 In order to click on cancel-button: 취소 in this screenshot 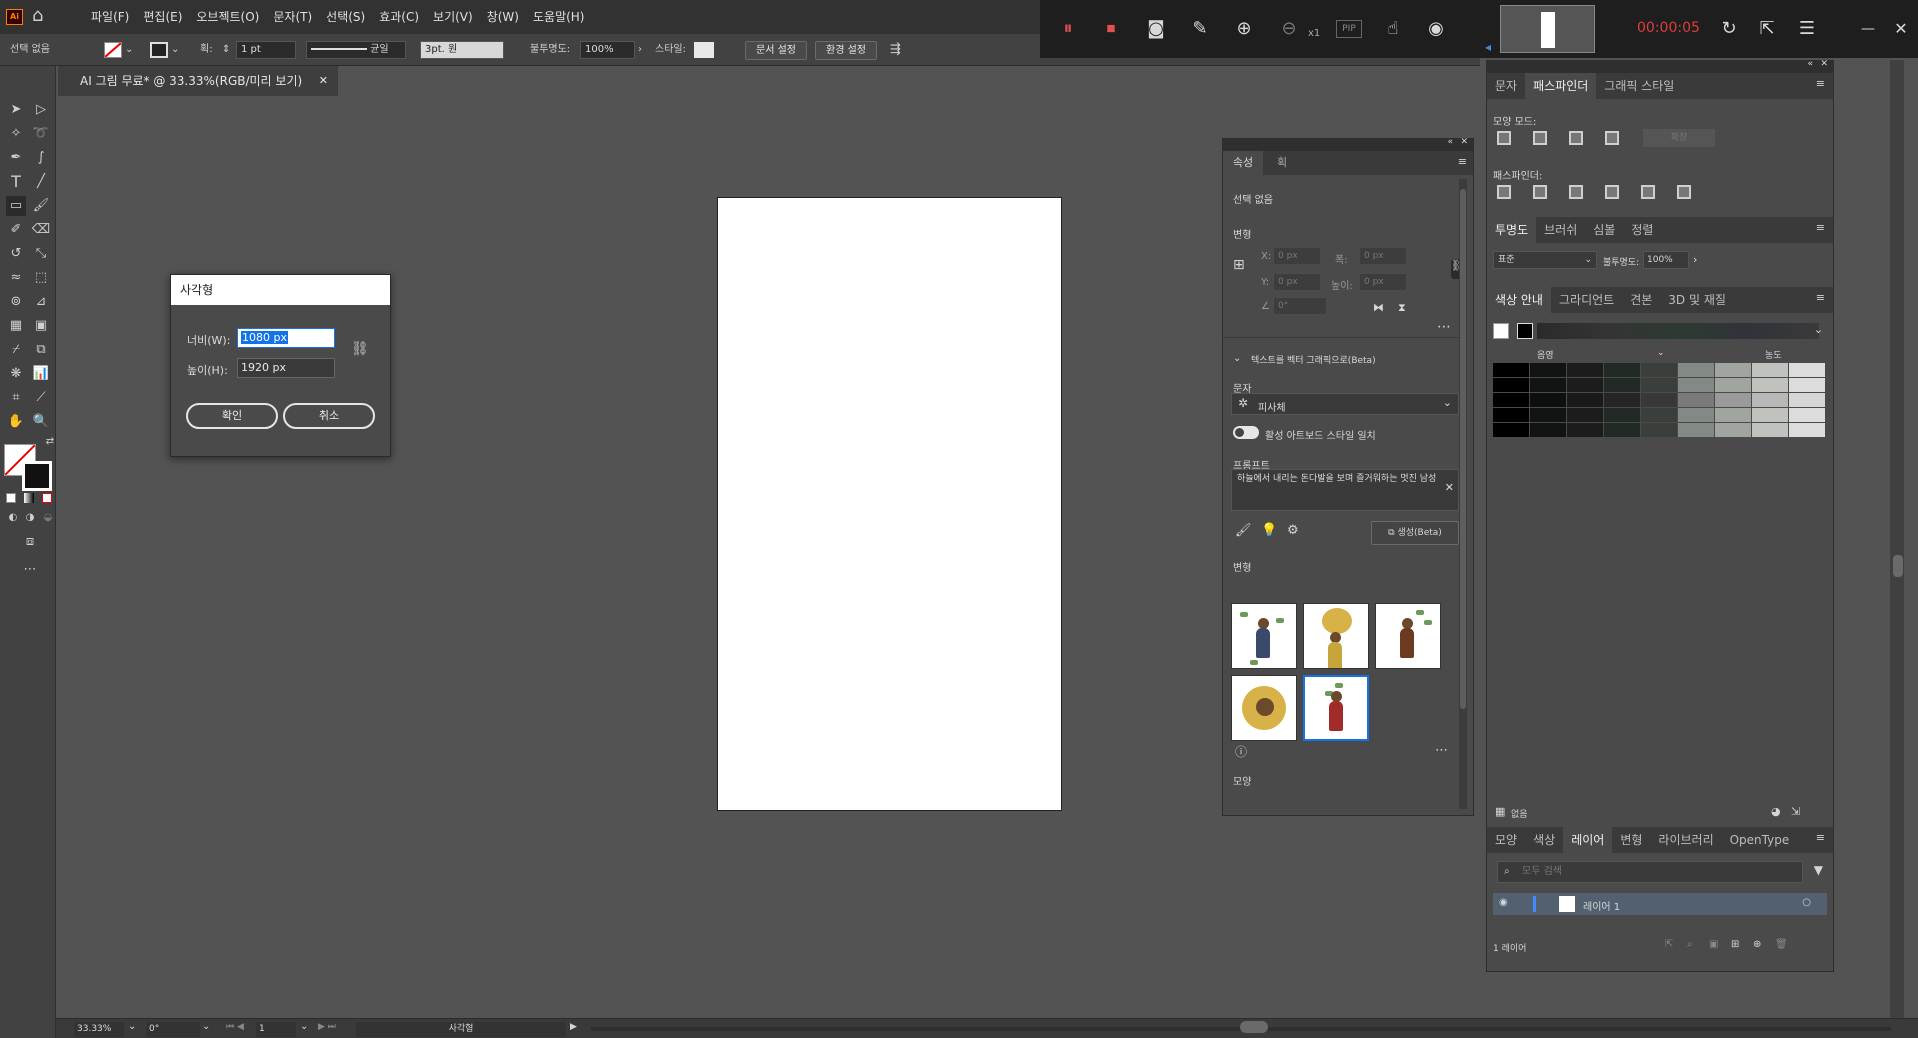, I will do `click(329, 416)`.